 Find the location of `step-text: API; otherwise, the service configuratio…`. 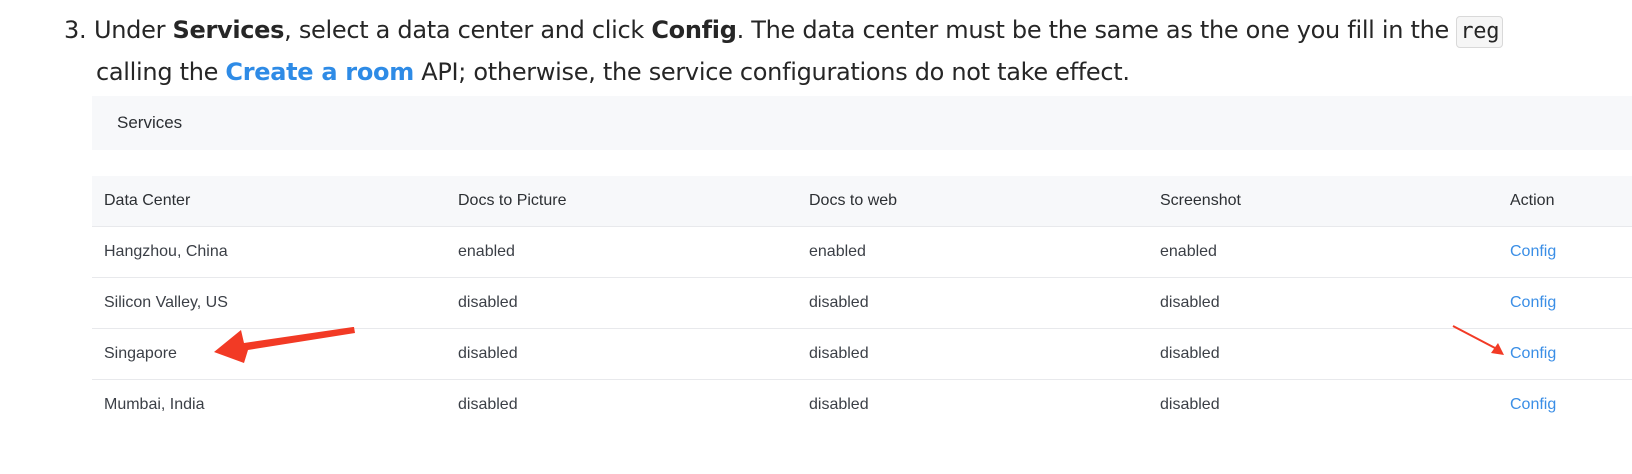

step-text: API; otherwise, the service configuratio… is located at coordinates (771, 72).